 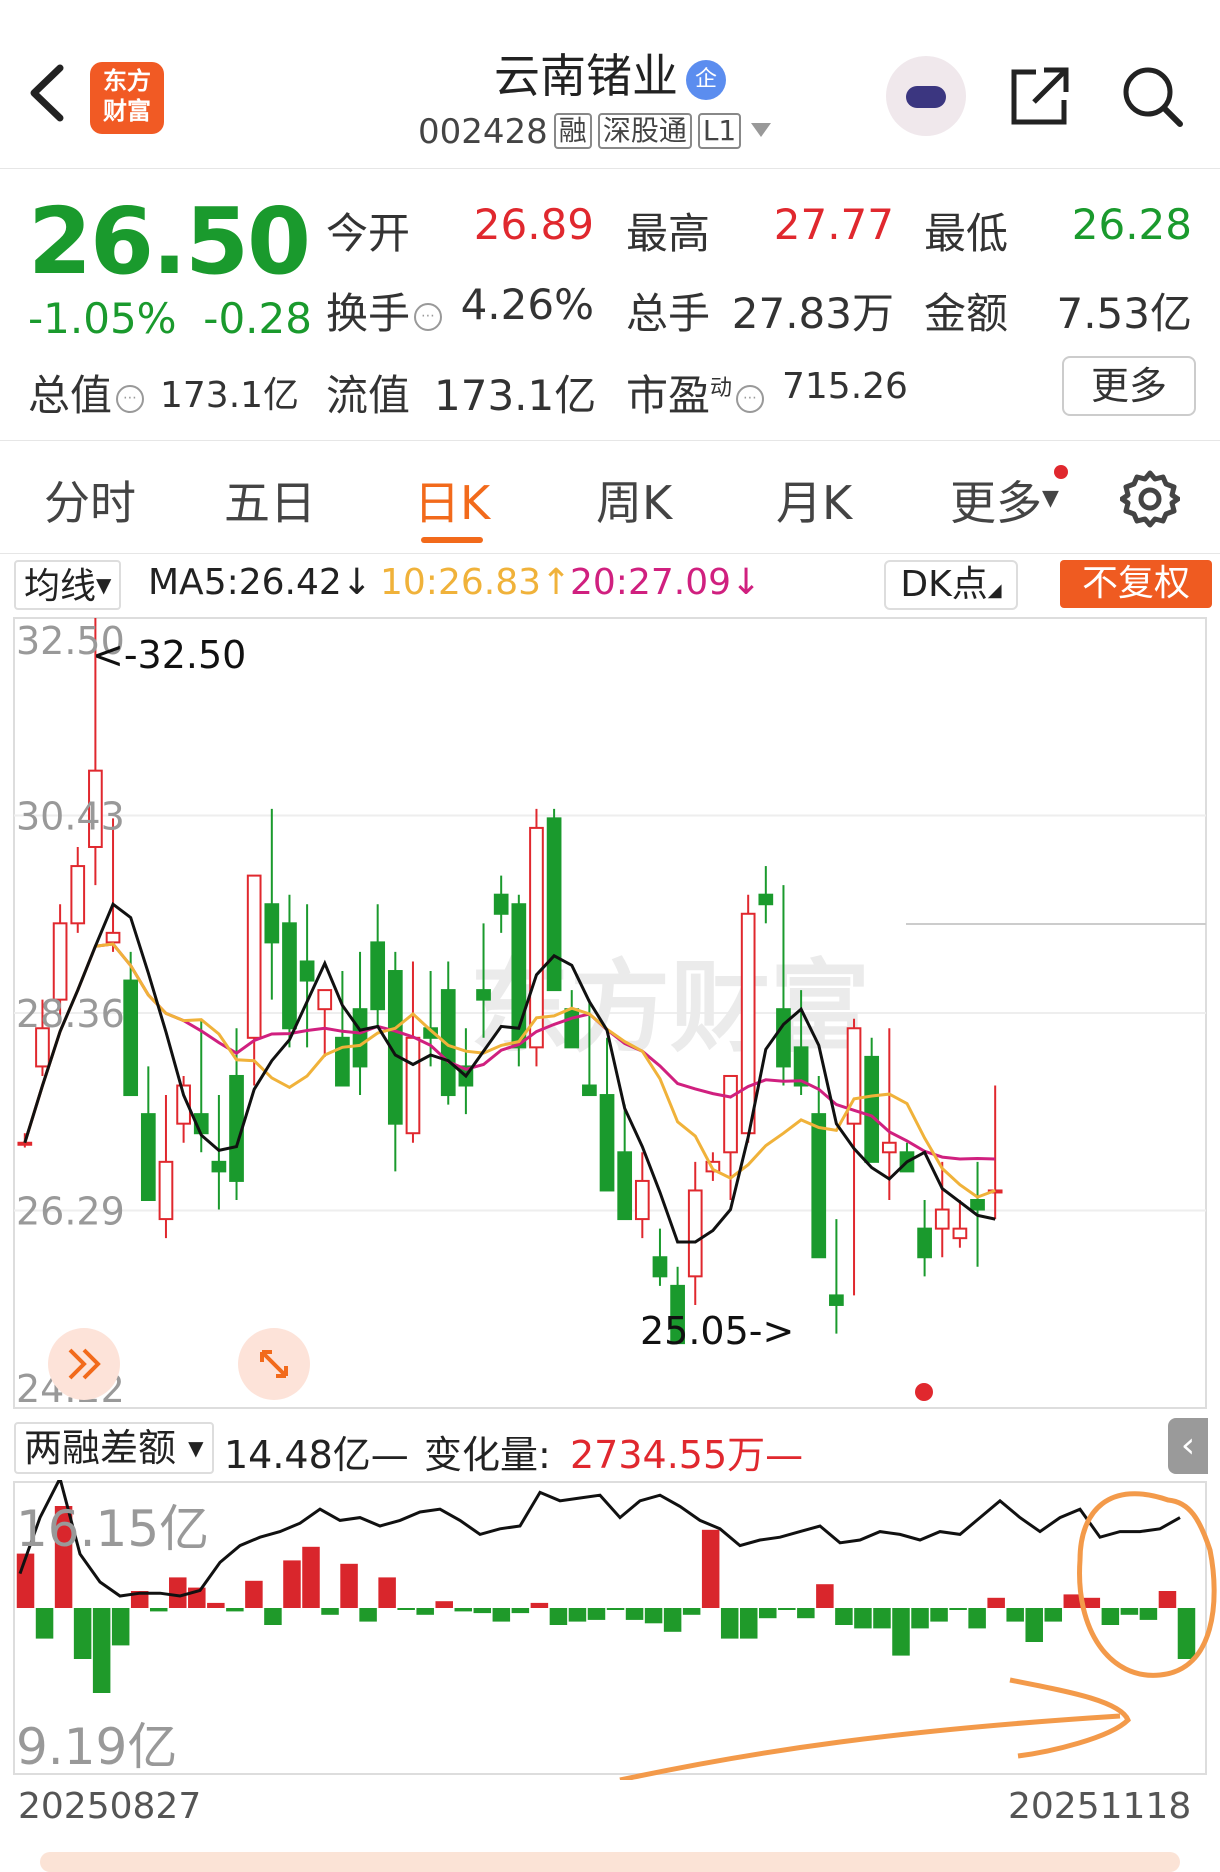 What do you see at coordinates (814, 500) in the screenshot?
I see `tab-monthly-k: 月K` at bounding box center [814, 500].